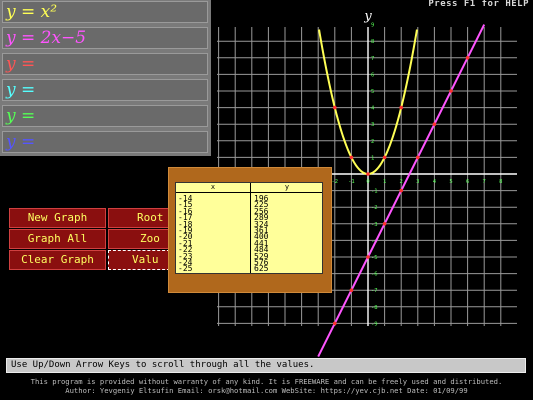  What do you see at coordinates (372, 158) in the screenshot?
I see `y-tick-label: 1` at bounding box center [372, 158].